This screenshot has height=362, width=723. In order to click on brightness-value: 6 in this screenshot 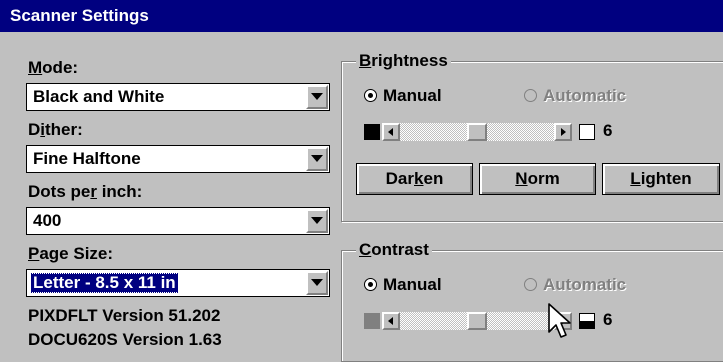, I will do `click(608, 130)`.